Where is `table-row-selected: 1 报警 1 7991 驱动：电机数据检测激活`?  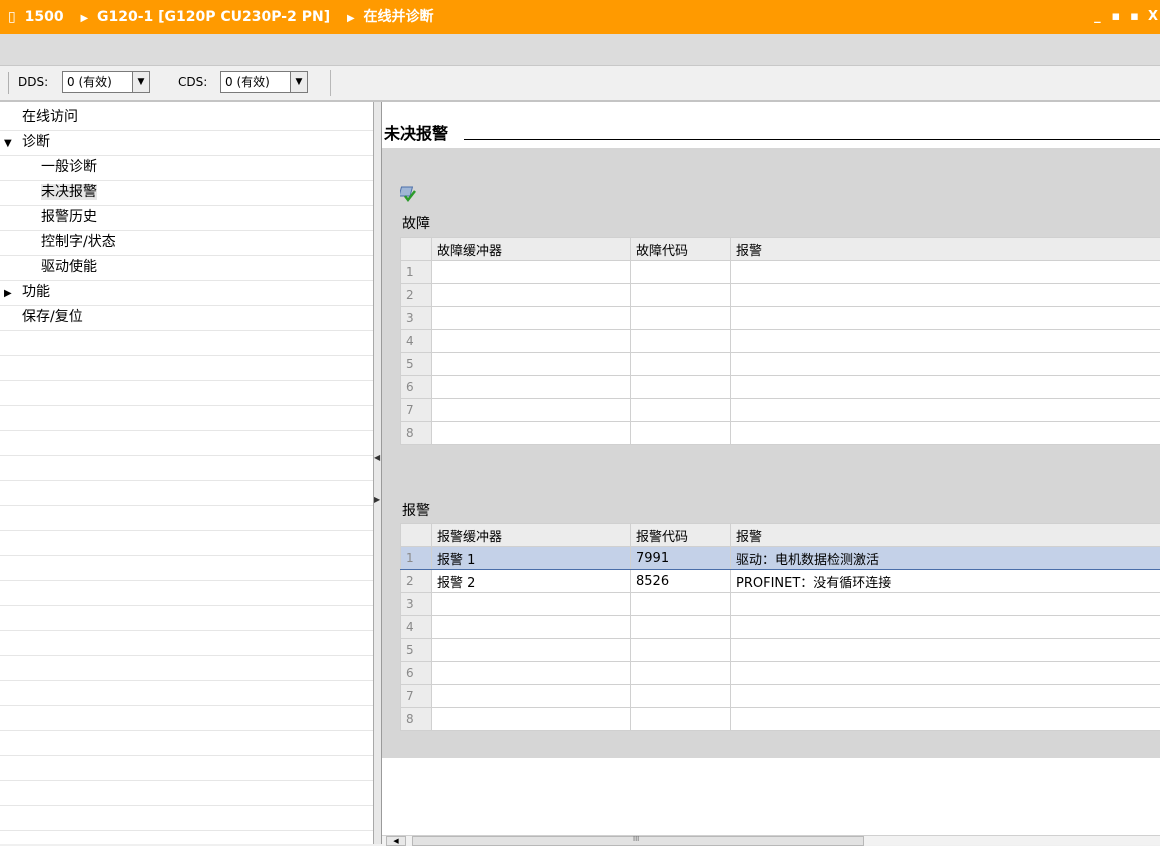 table-row-selected: 1 报警 1 7991 驱动：电机数据检测激活 is located at coordinates (780, 558).